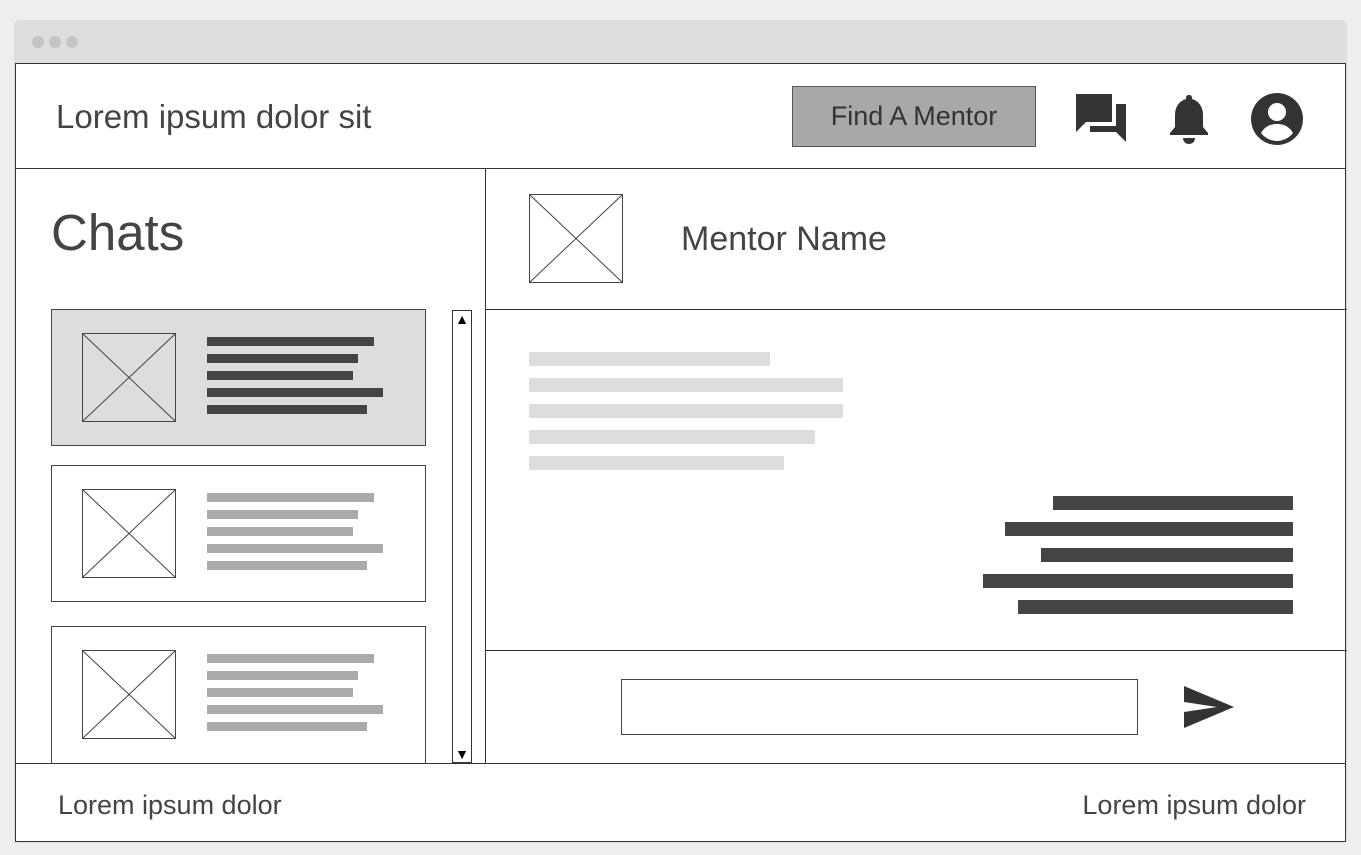 The image size is (1361, 855). What do you see at coordinates (680, 803) in the screenshot?
I see `footer: Lorem ipsum dolor Lorem ipsum dolor` at bounding box center [680, 803].